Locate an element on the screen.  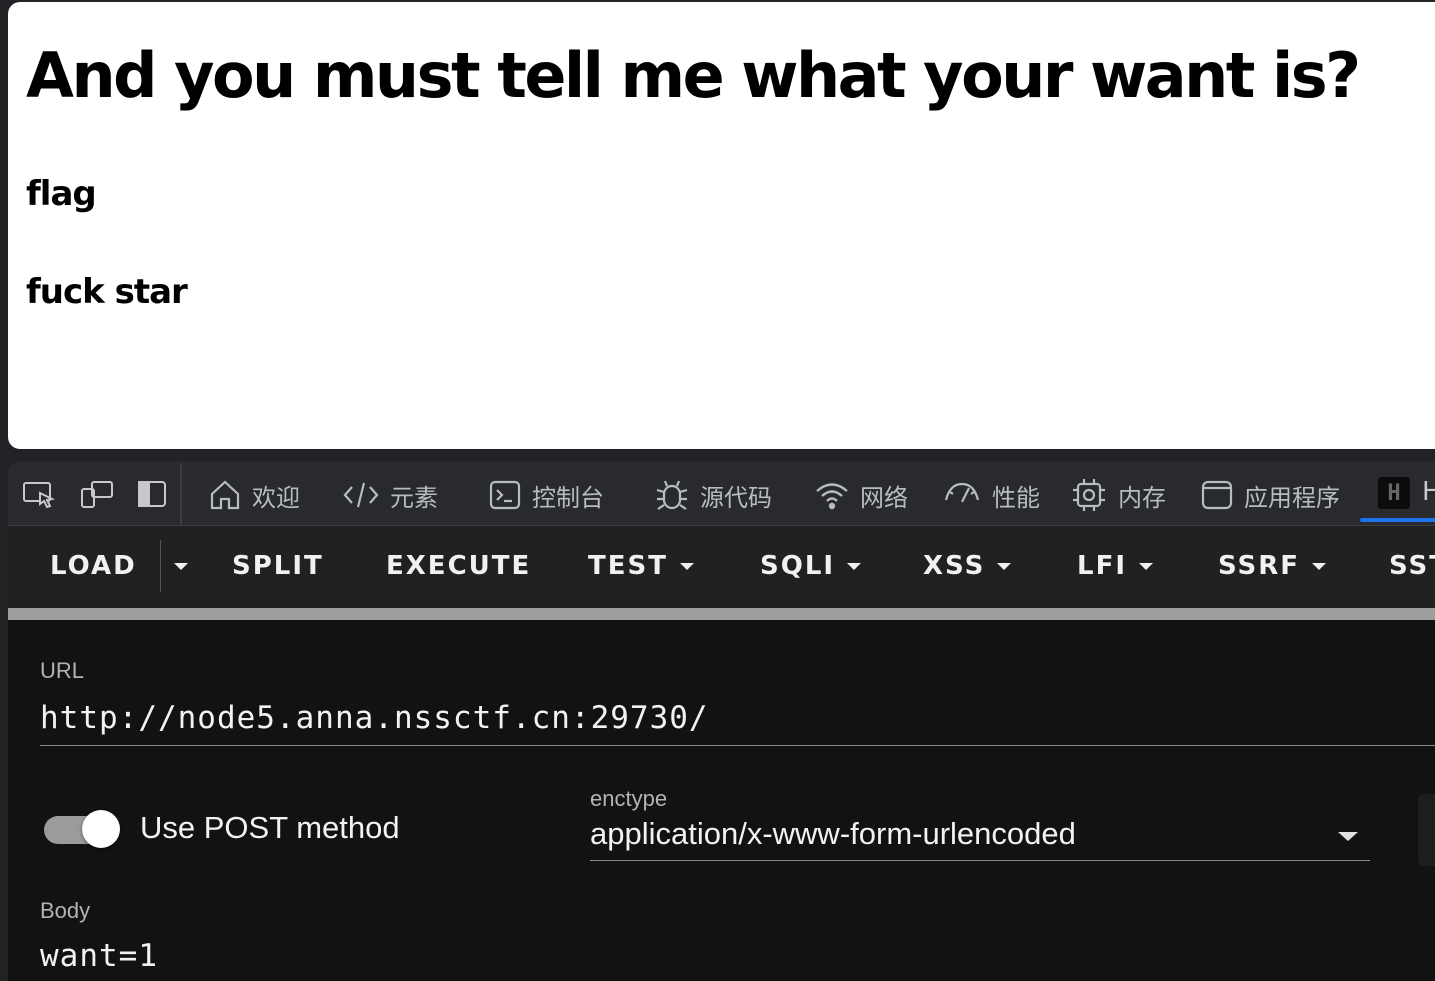
toolbar-separator is located at coordinates (160, 566).